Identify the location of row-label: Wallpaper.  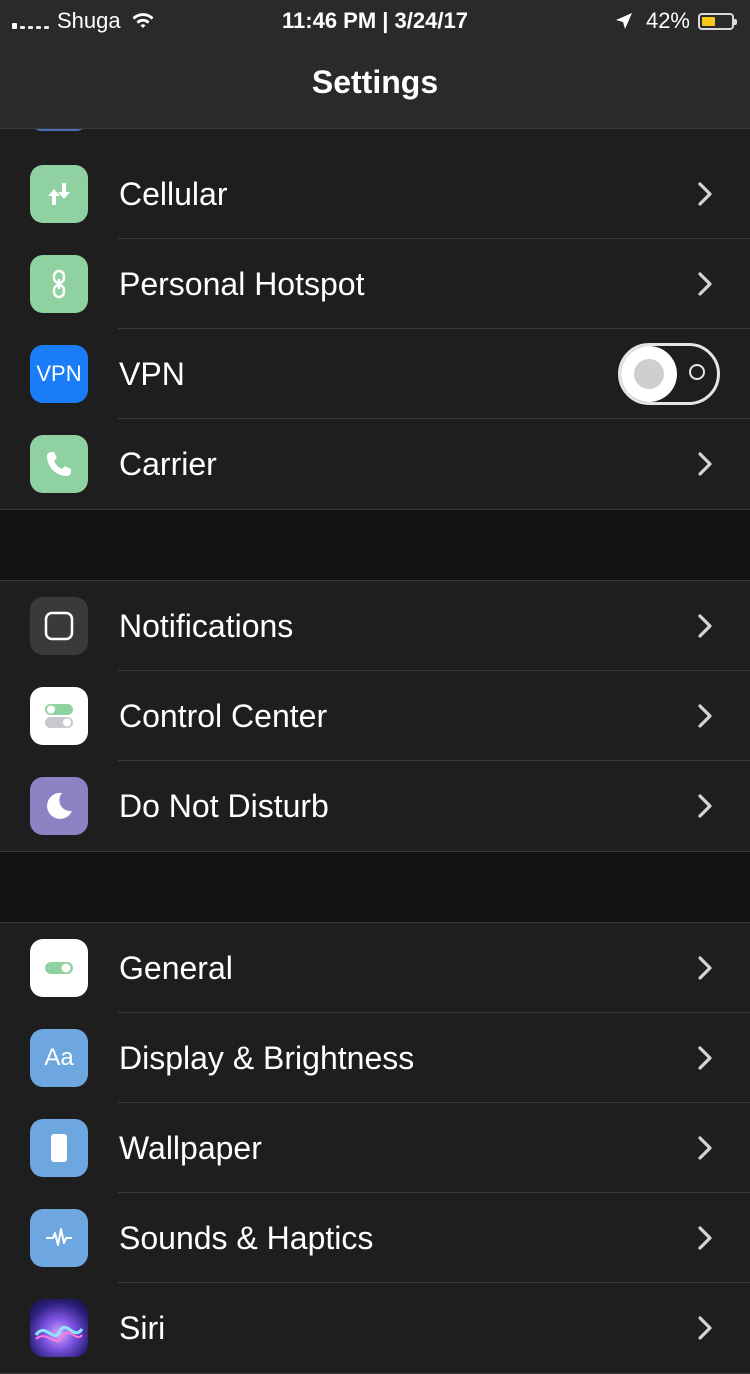
(190, 1148).